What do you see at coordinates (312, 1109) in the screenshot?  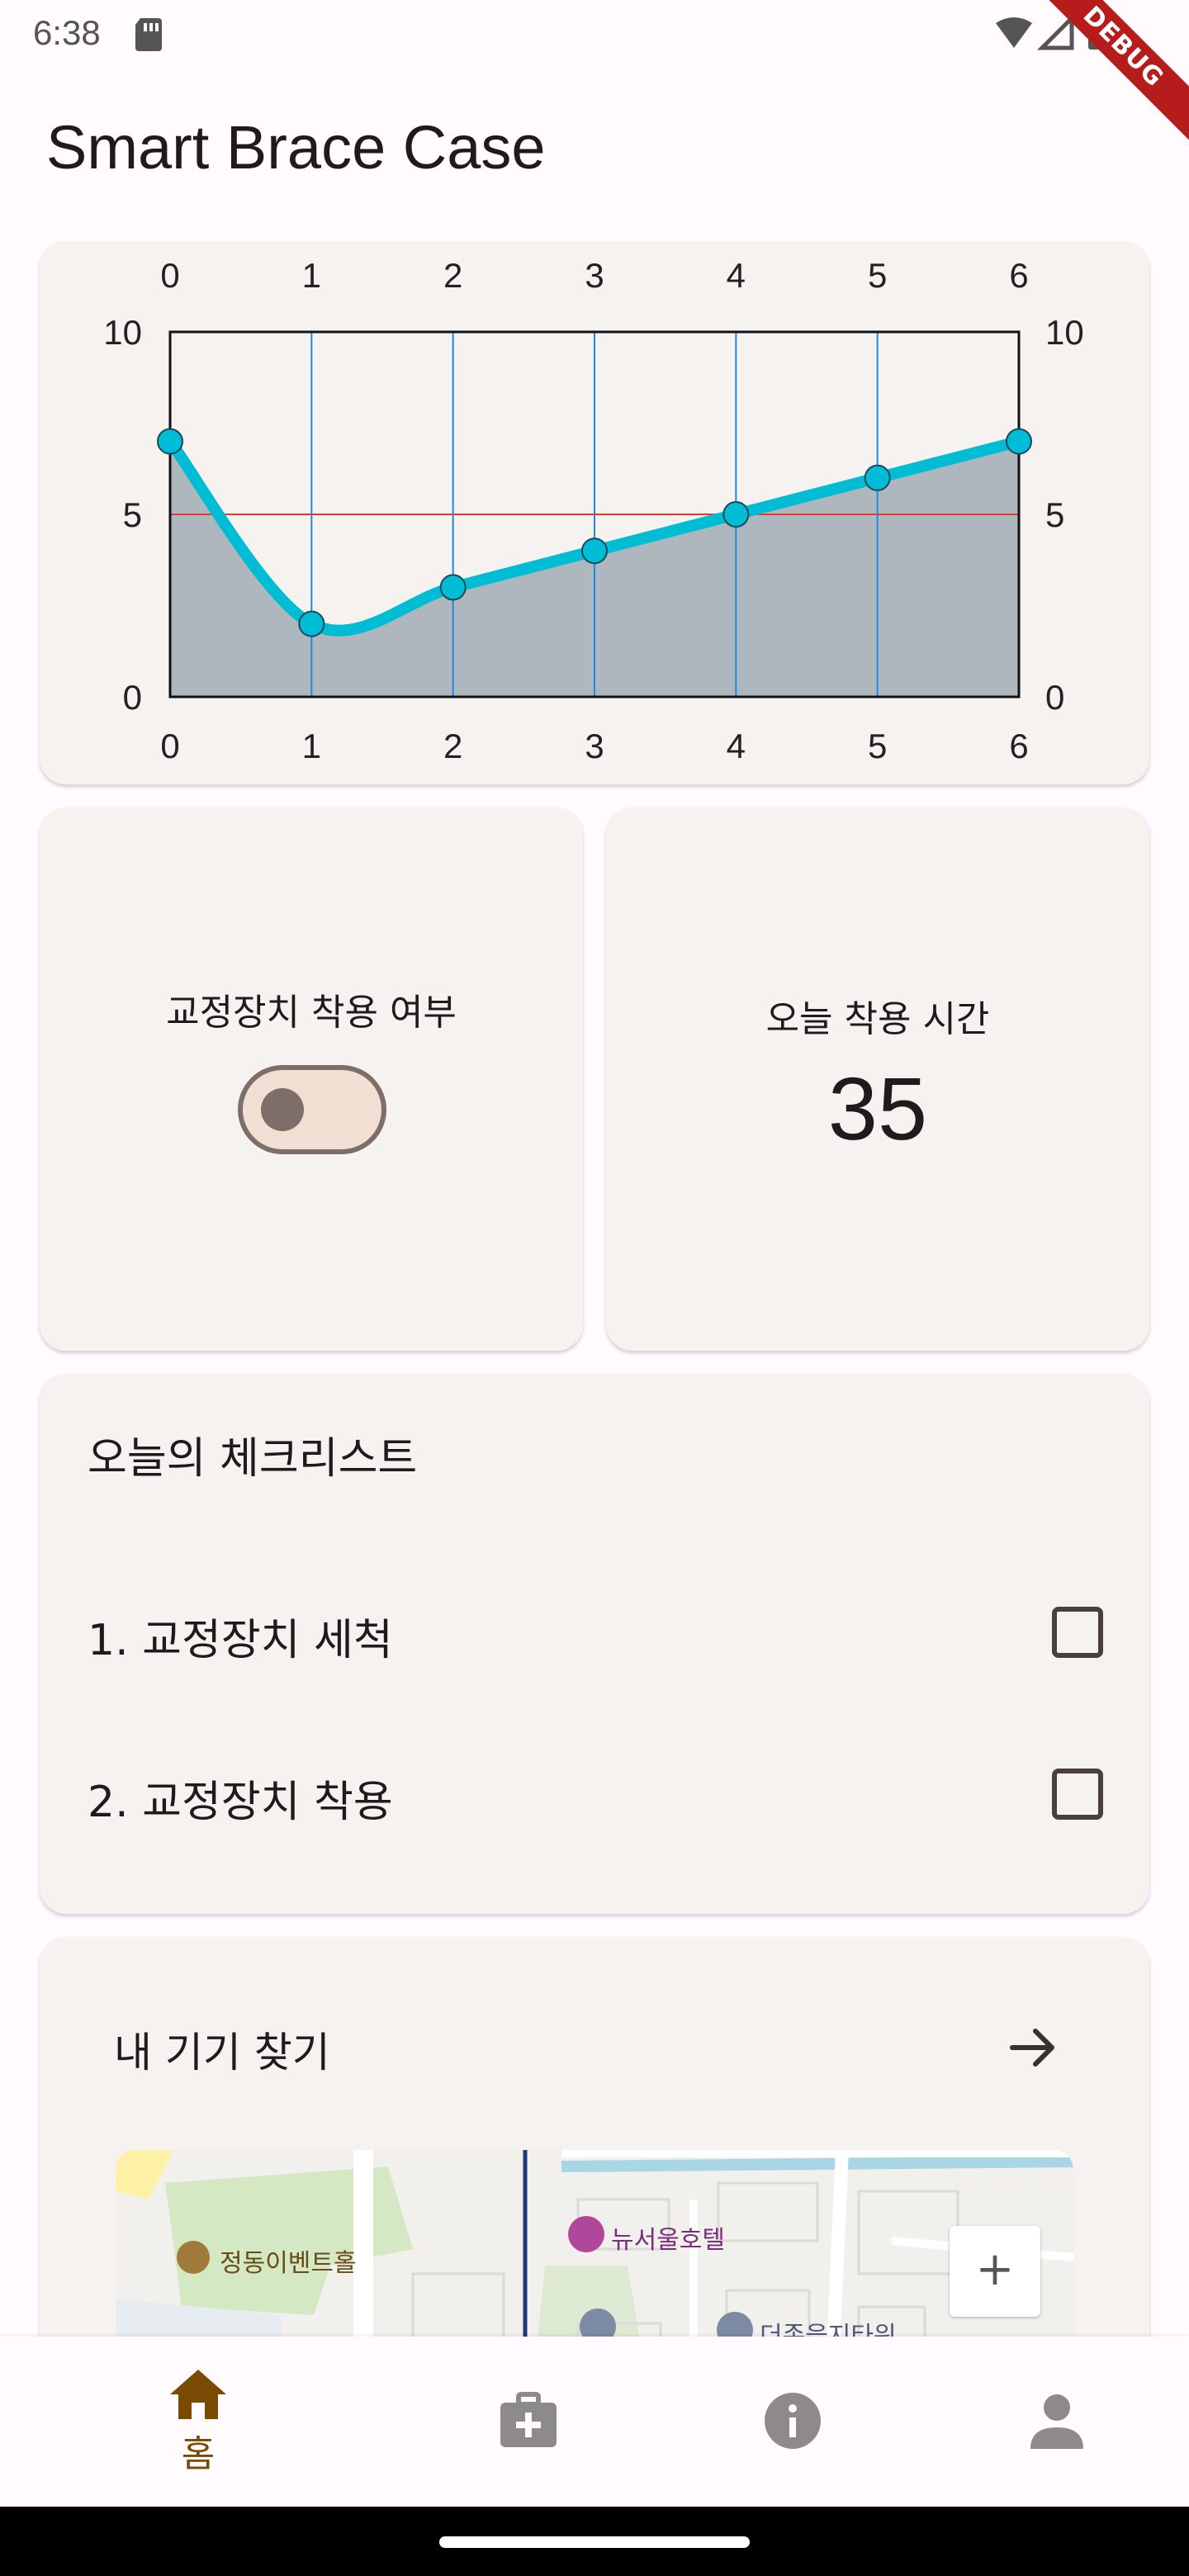 I see `wear-toggle` at bounding box center [312, 1109].